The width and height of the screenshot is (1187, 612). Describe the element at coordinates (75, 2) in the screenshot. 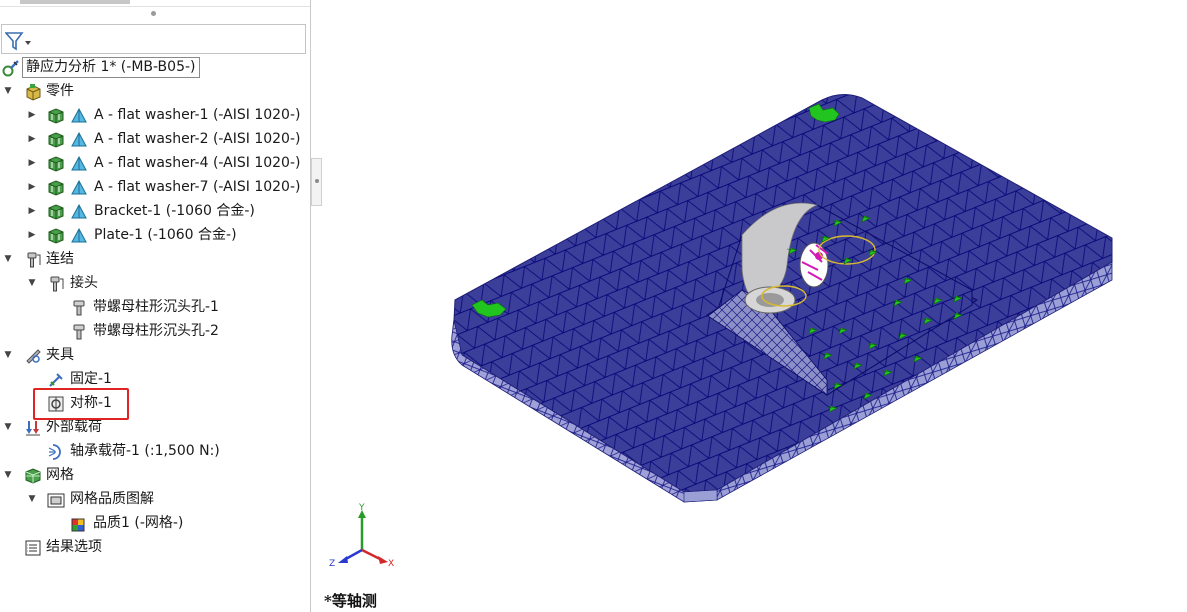

I see `panel-tab` at that location.